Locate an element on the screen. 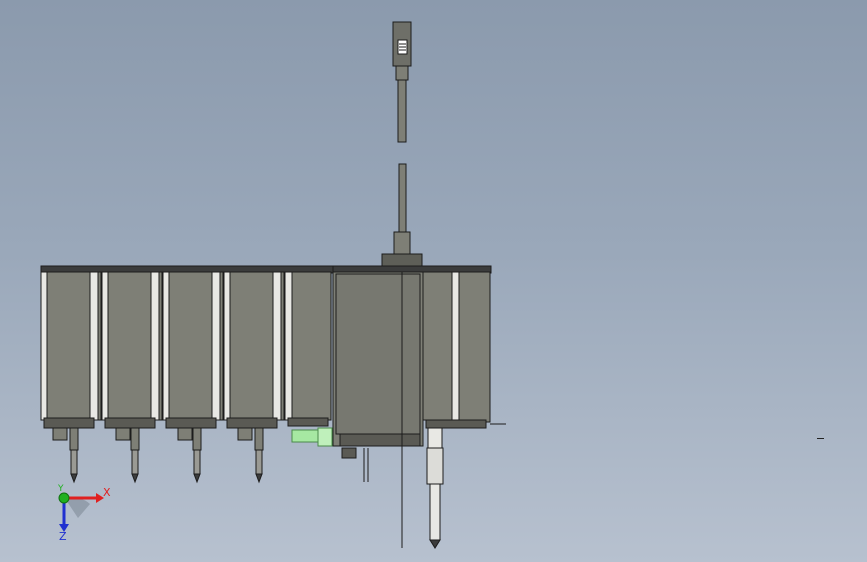 Image resolution: width=867 pixels, height=562 pixels. triad-shadow is located at coordinates (78, 508).